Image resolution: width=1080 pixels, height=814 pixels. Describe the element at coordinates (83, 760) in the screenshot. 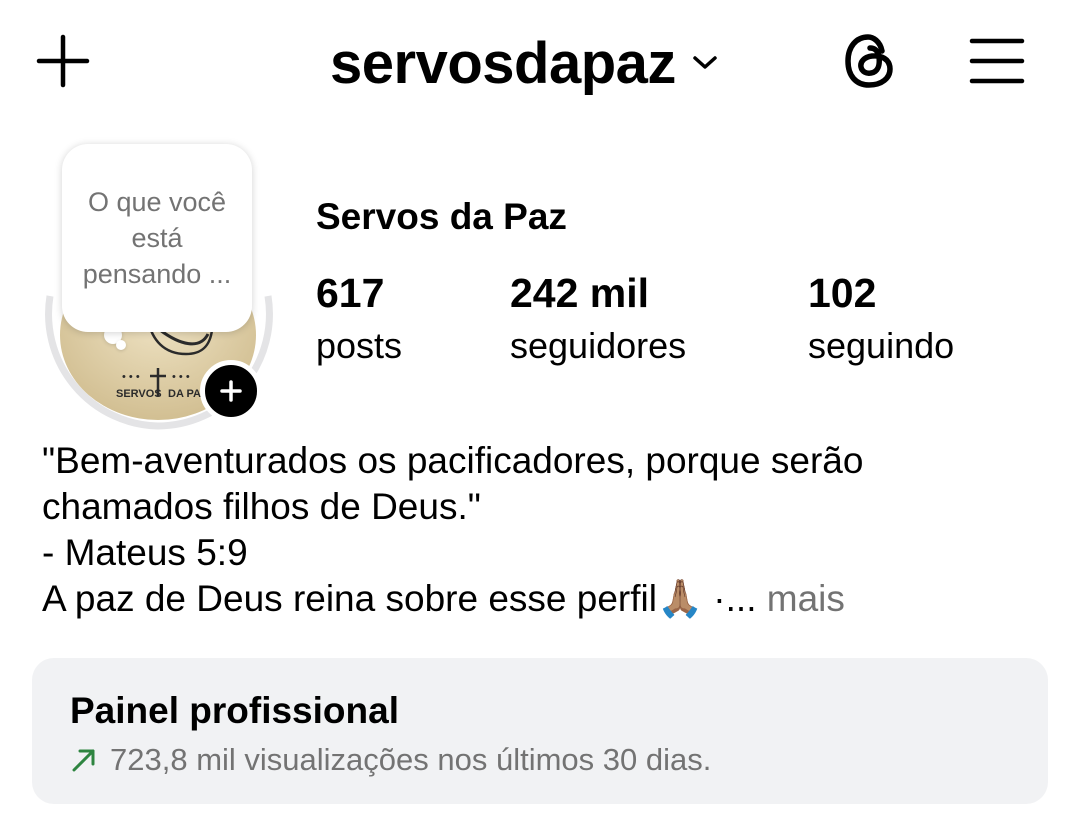

I see `trend-up-arrow-icon` at that location.